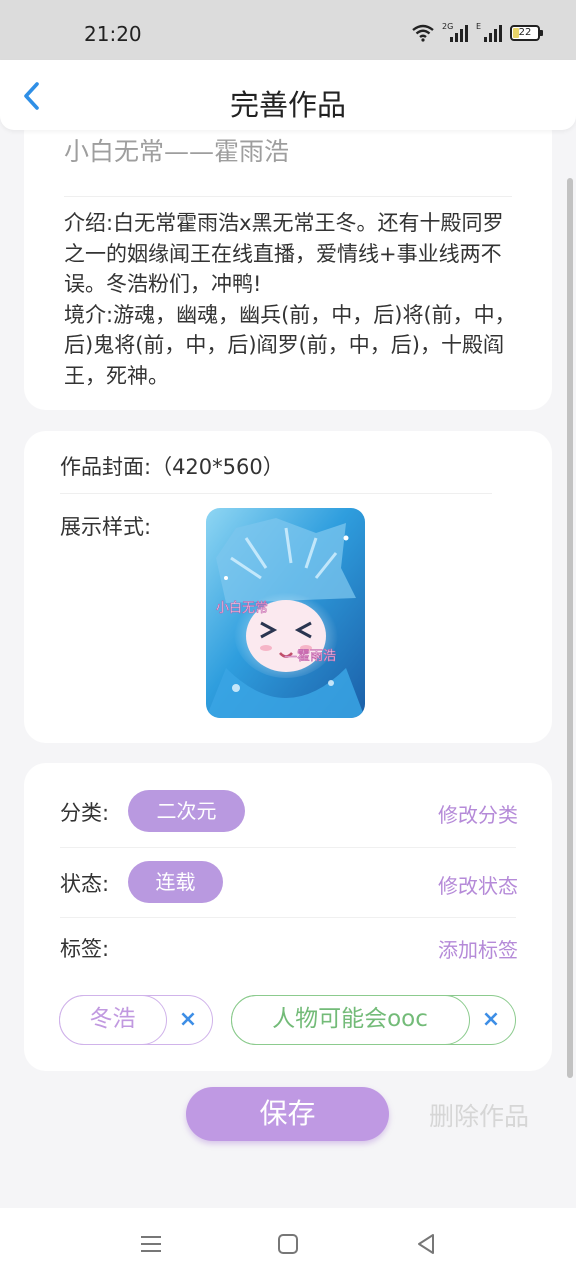 This screenshot has height=1280, width=576. Describe the element at coordinates (287, 1114) in the screenshot. I see `save-button: 保存` at that location.